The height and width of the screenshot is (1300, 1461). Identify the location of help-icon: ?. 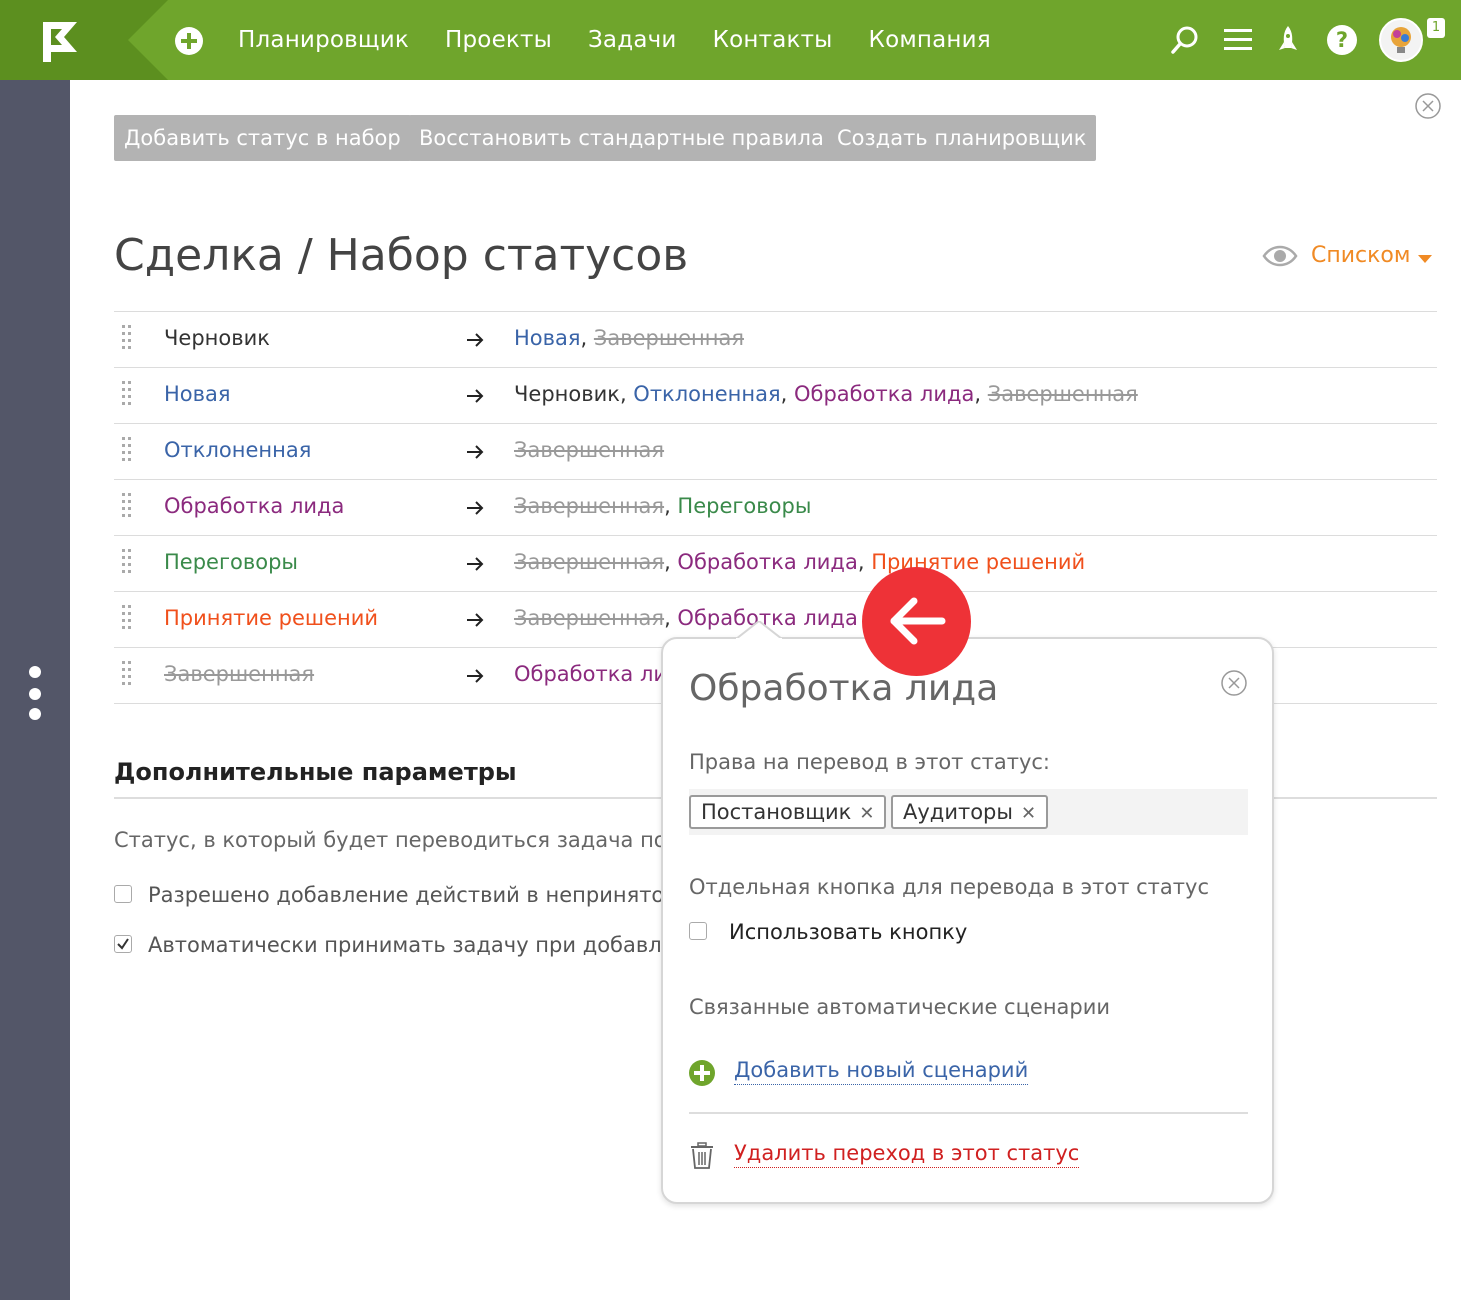
(1342, 40).